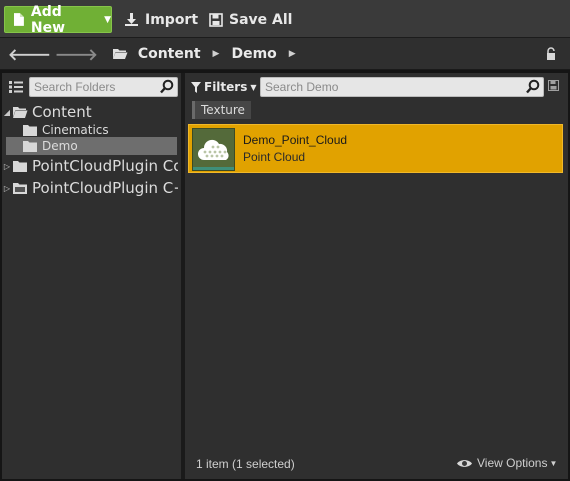 The image size is (570, 481). I want to click on asset-thumbnail, so click(213, 149).